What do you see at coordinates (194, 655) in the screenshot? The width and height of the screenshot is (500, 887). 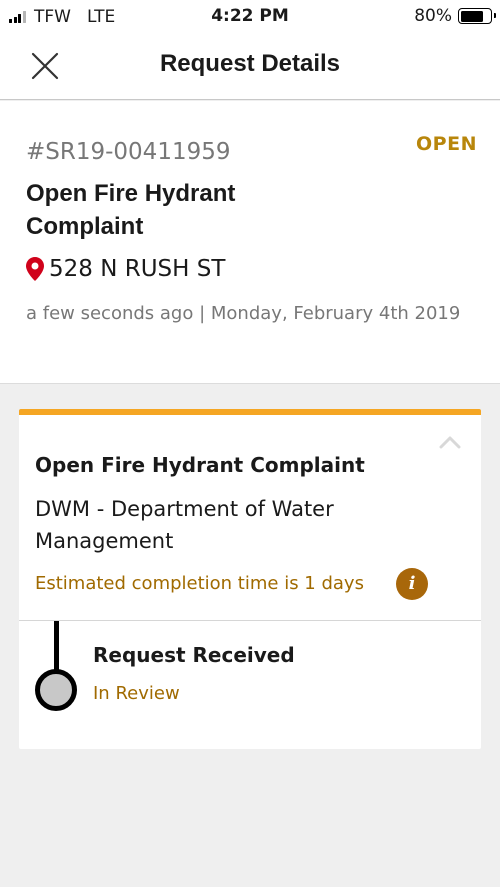 I see `timeline-step-title: Request Received` at bounding box center [194, 655].